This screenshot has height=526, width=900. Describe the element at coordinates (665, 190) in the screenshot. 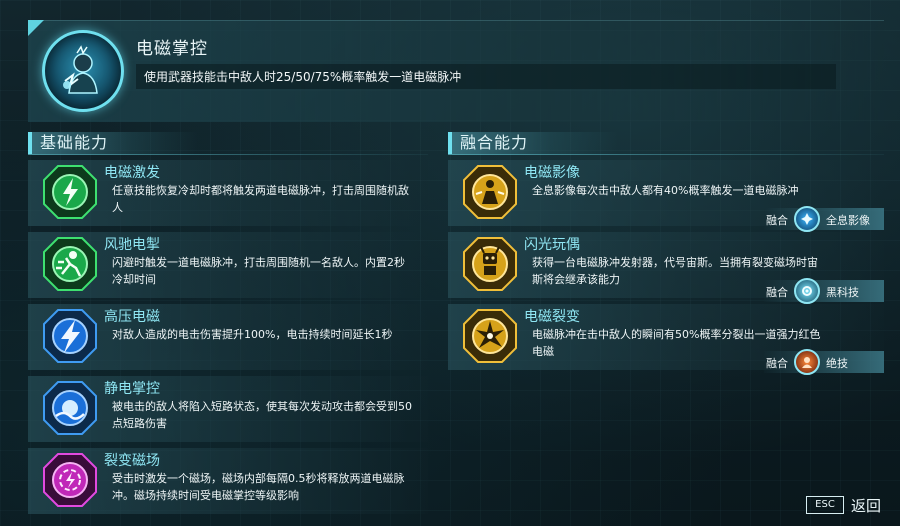

I see `ability-description: 全息影像每次击中敌人都有40%概率触发一道电磁脉冲` at that location.